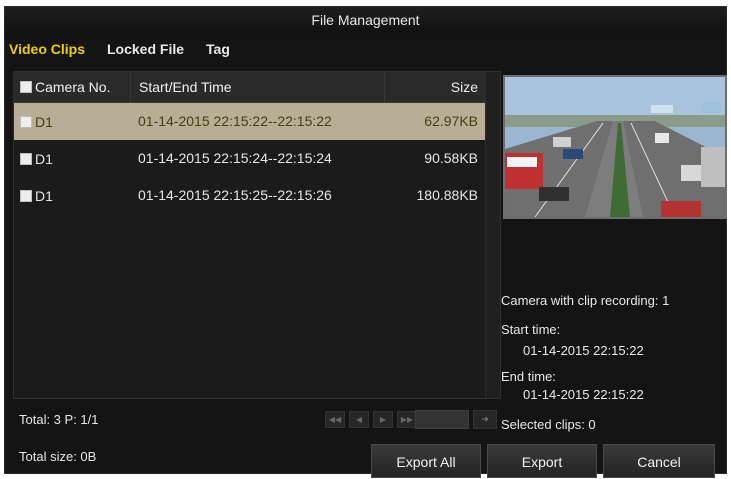  I want to click on clip-preview-image, so click(615, 147).